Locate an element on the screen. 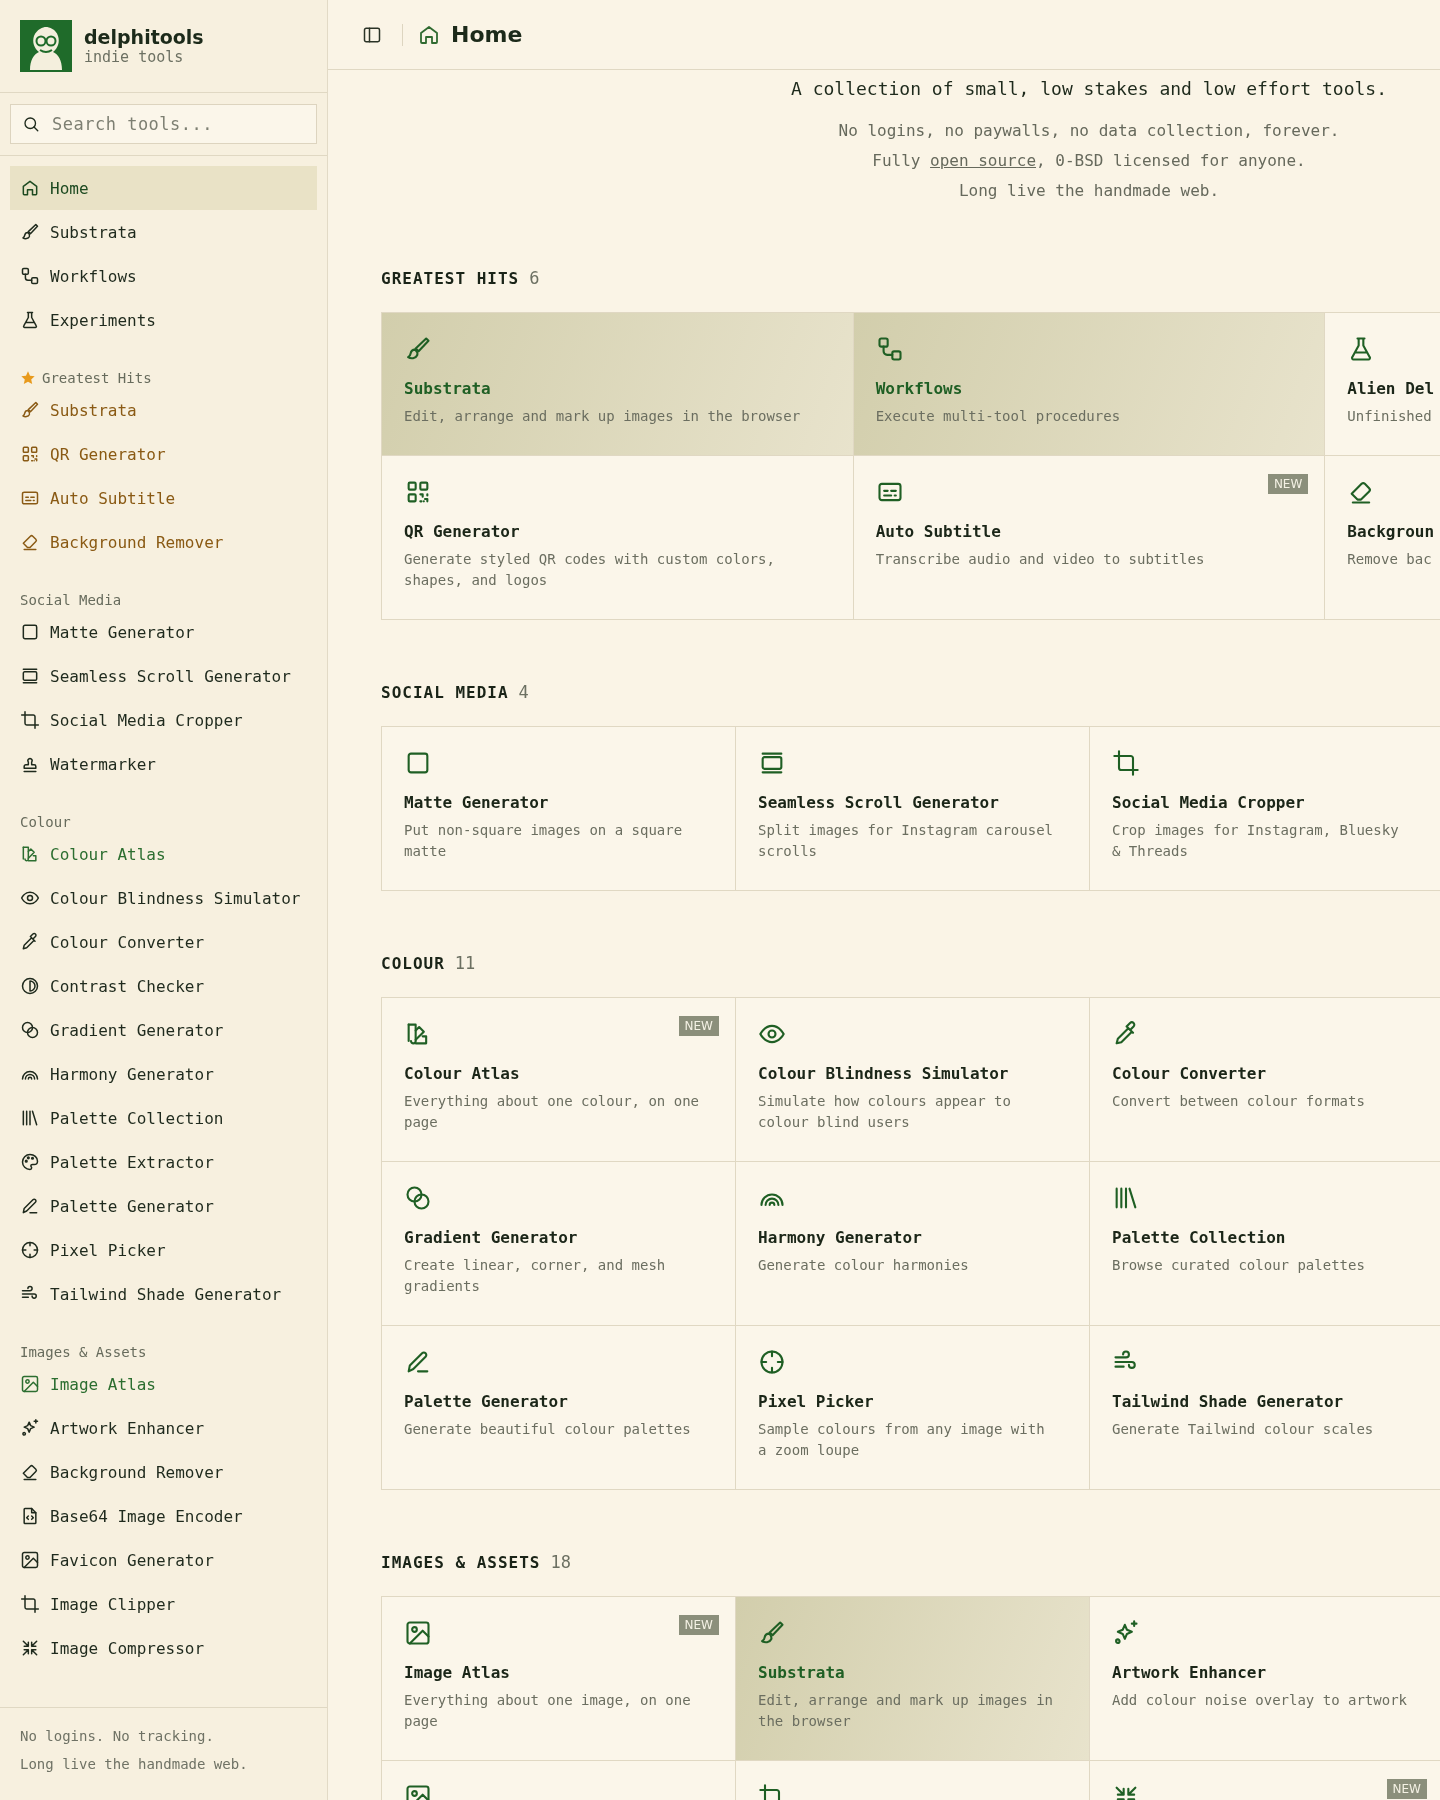  tool-card: NEW Image Atlas Everything about one image, on one page is located at coordinates (559, 1679).